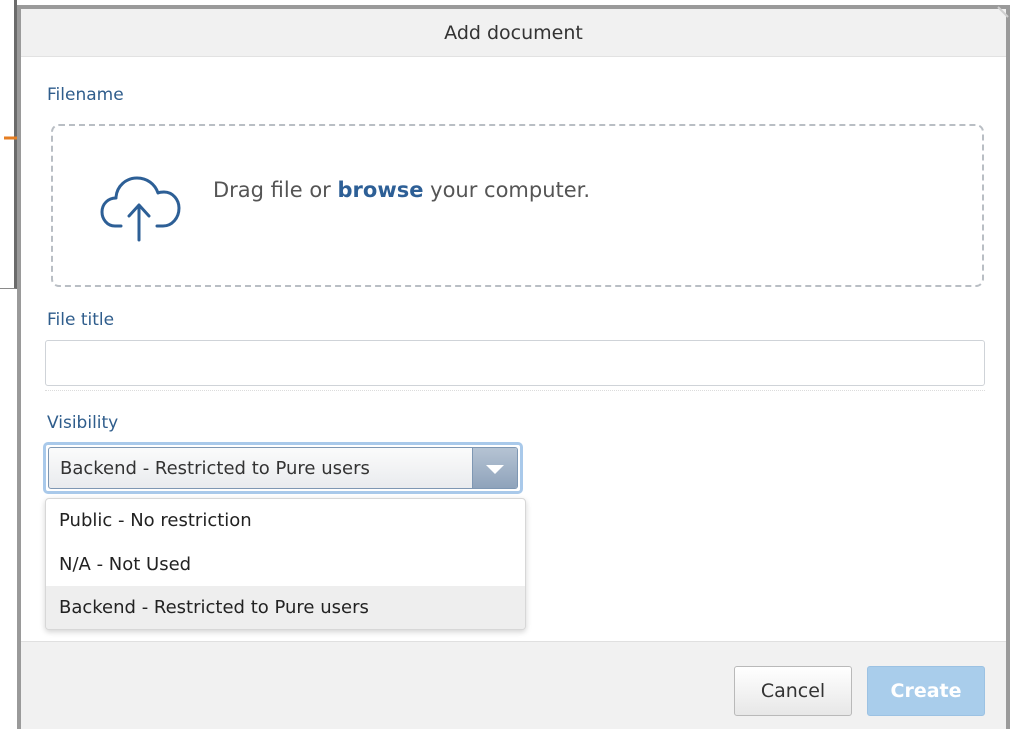 The image size is (1016, 729). I want to click on visibility-select-body: Backend - Restricted to Pure users, so click(283, 468).